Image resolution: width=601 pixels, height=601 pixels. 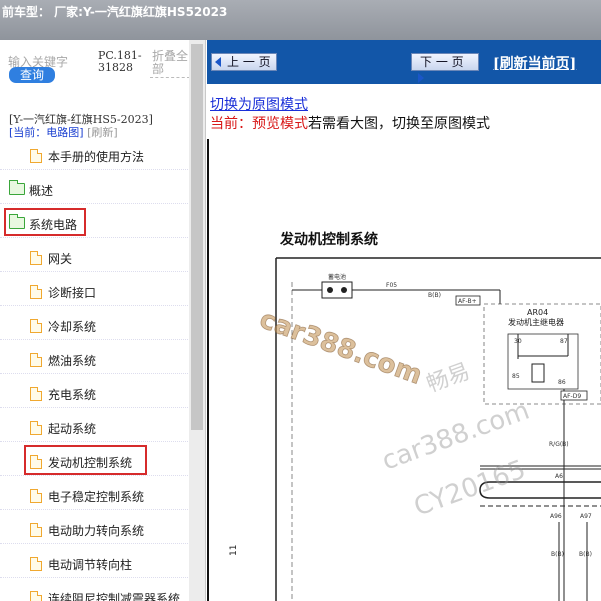 I want to click on tree-item-label: 电子稳定控制系统, so click(x=96, y=497).